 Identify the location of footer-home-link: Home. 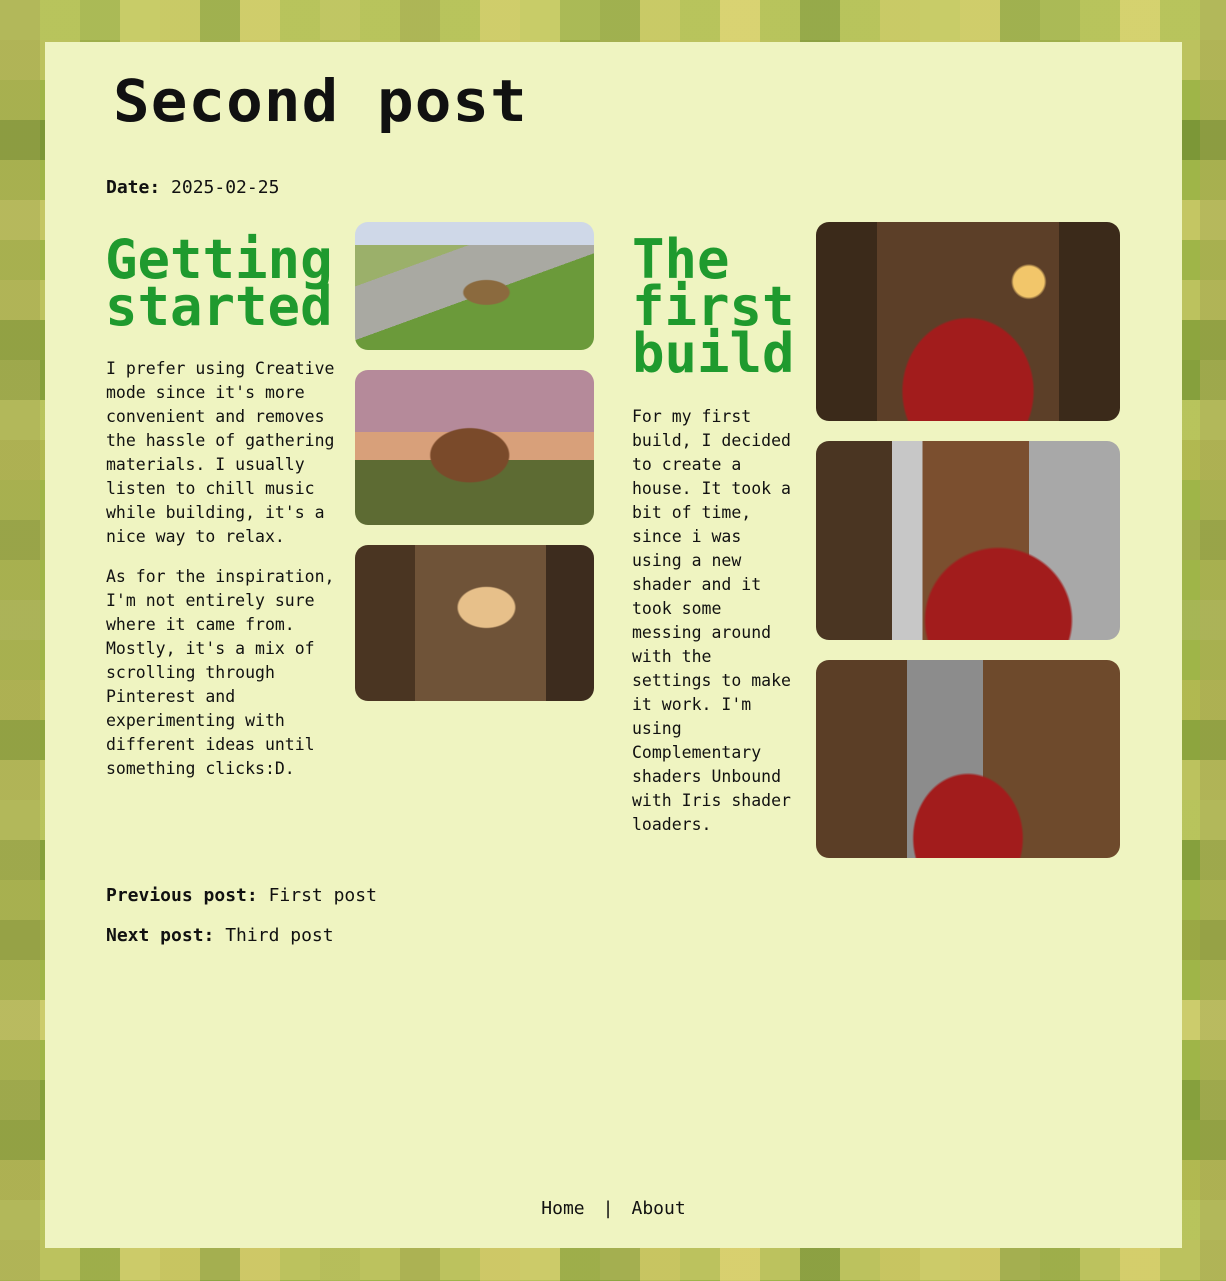
(562, 1208).